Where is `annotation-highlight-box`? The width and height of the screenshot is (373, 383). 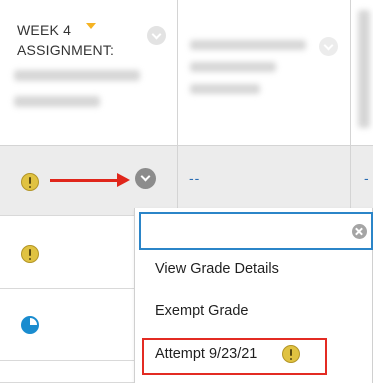
annotation-highlight-box is located at coordinates (234, 356).